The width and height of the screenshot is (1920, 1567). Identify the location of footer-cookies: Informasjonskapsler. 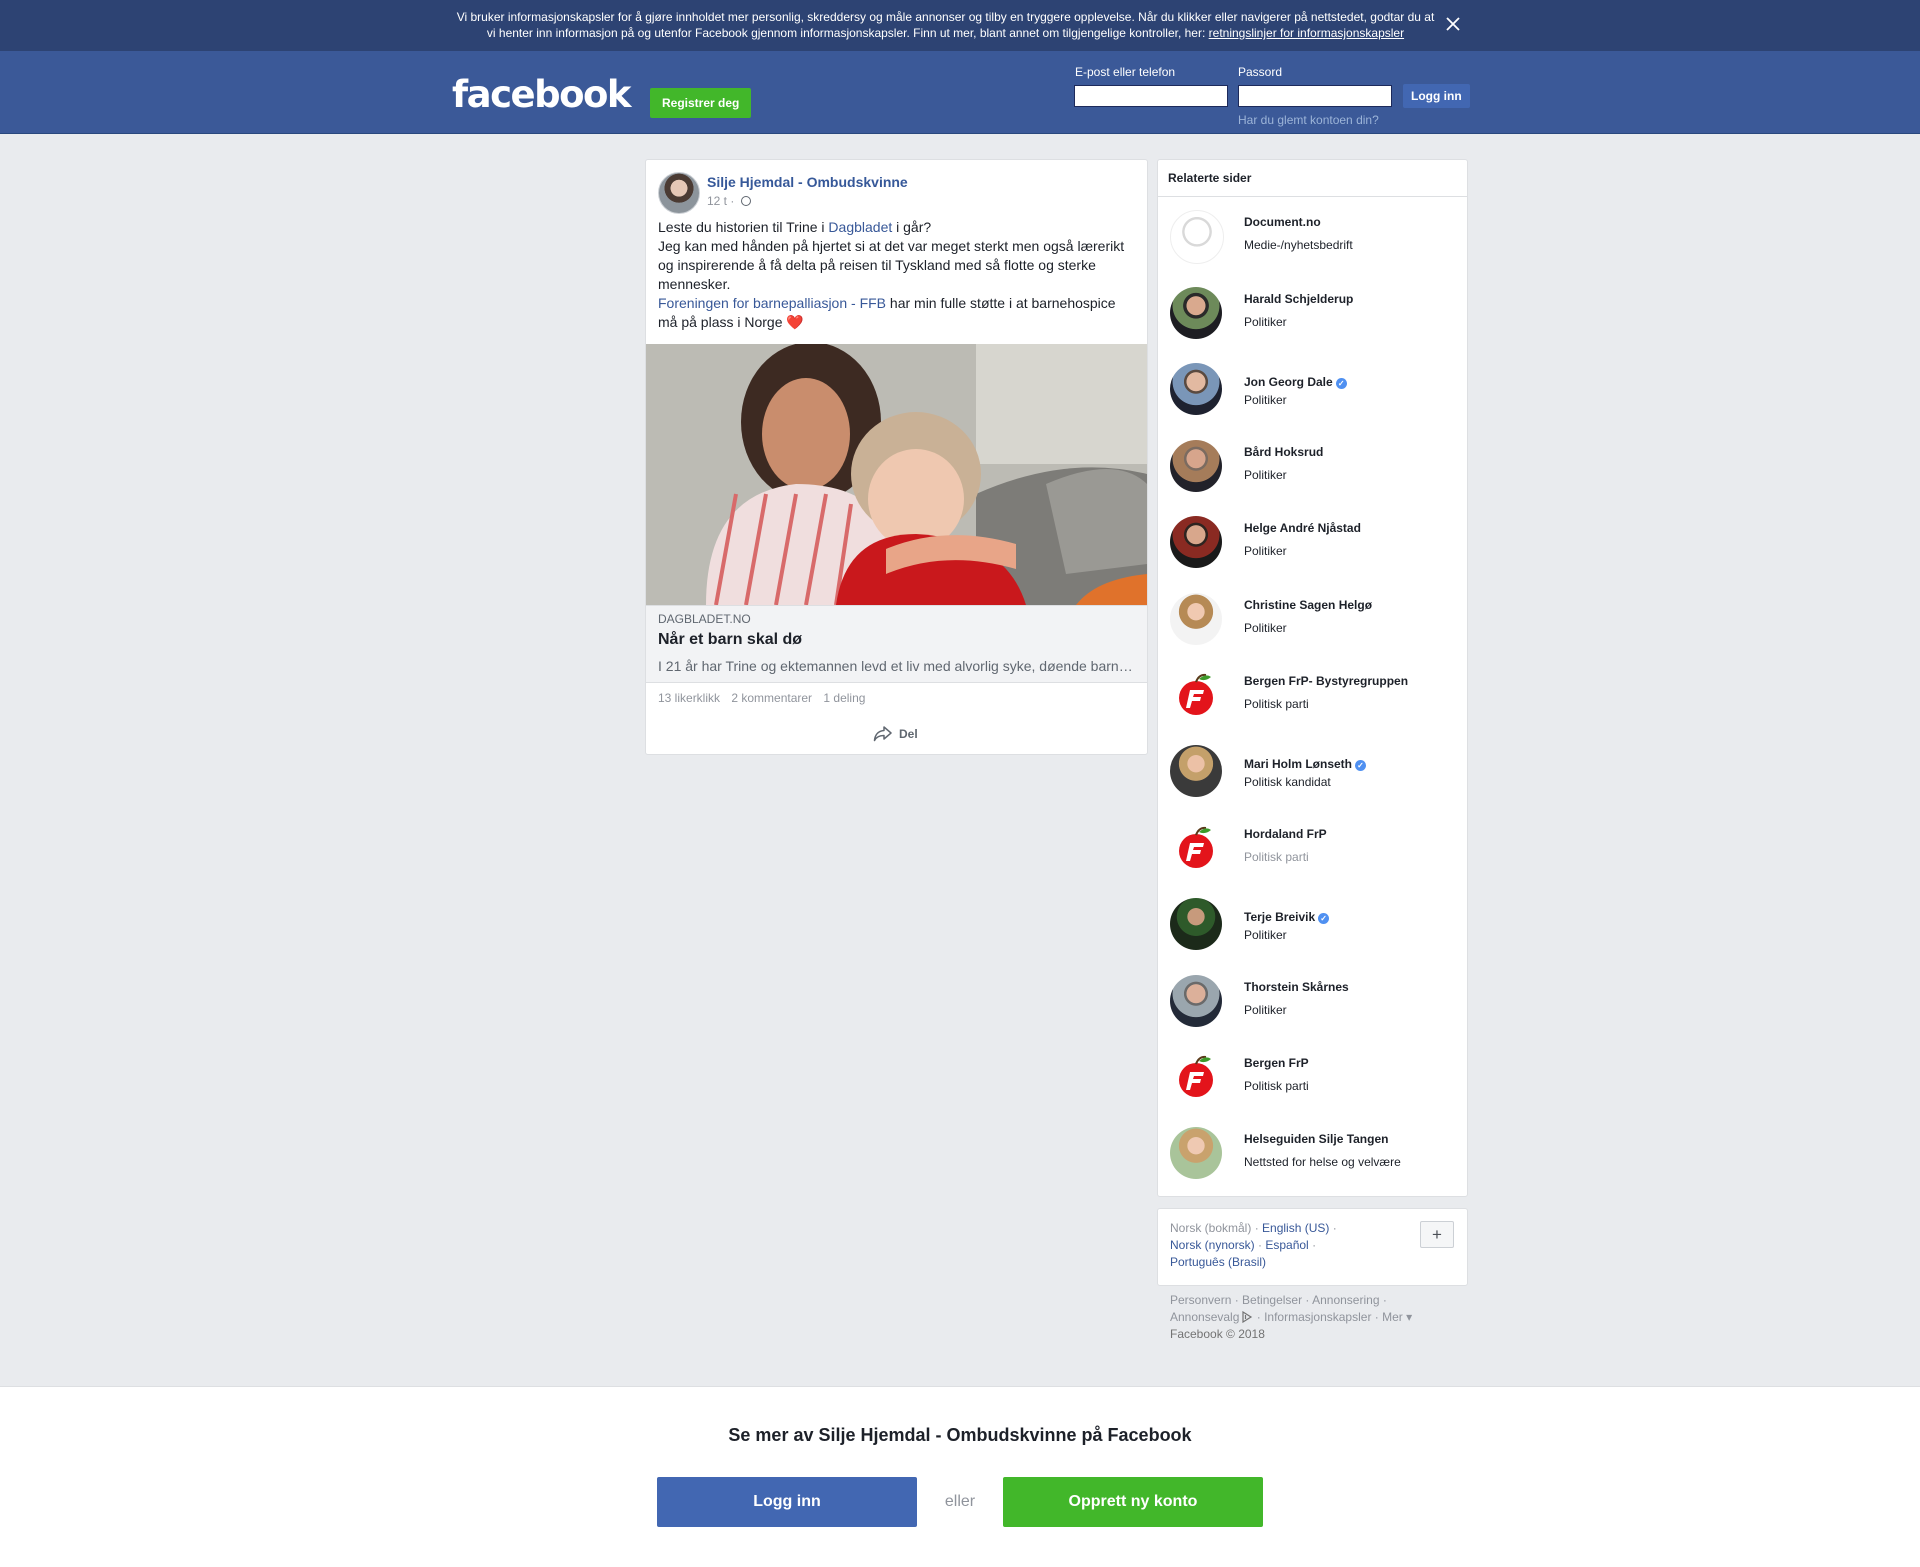
(1317, 1317).